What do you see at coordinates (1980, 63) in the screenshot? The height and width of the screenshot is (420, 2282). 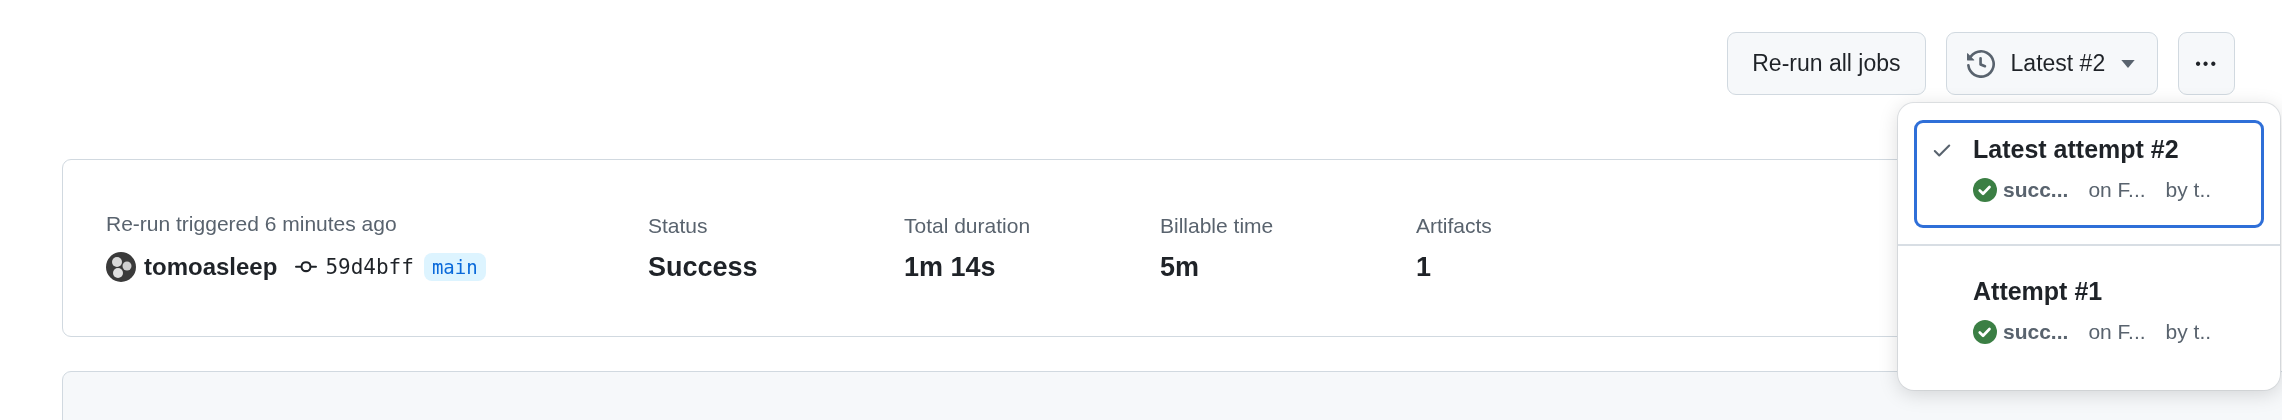 I see `history-icon` at bounding box center [1980, 63].